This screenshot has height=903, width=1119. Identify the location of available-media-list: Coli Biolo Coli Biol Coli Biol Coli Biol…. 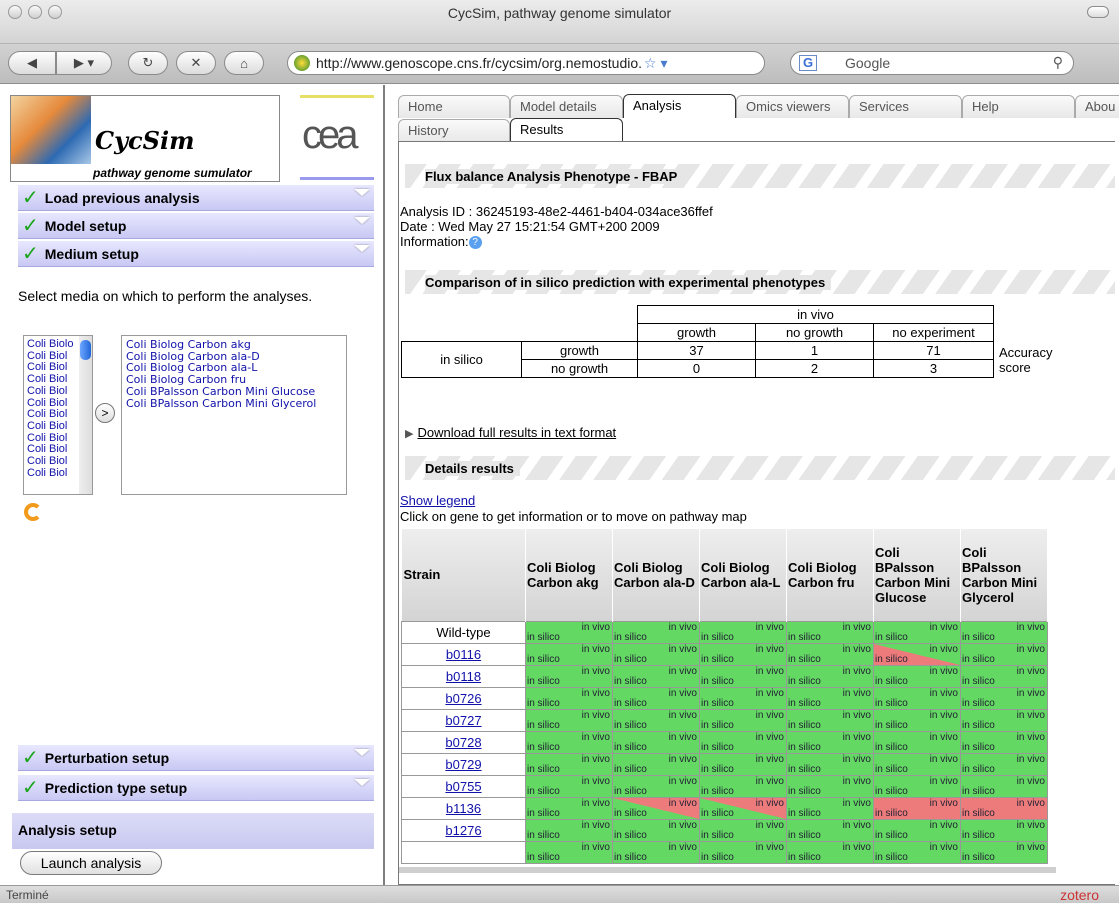
(58, 415).